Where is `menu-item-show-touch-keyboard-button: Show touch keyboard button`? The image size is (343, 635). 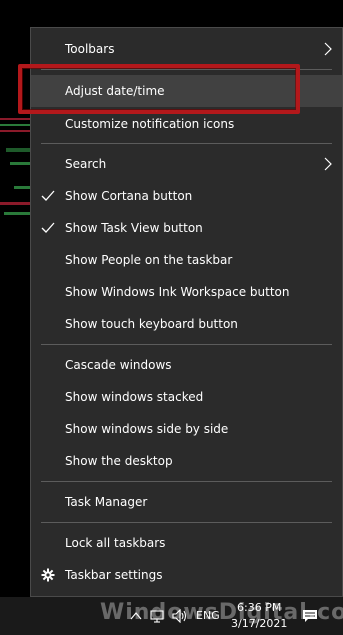 menu-item-show-touch-keyboard-button: Show touch keyboard button is located at coordinates (186, 324).